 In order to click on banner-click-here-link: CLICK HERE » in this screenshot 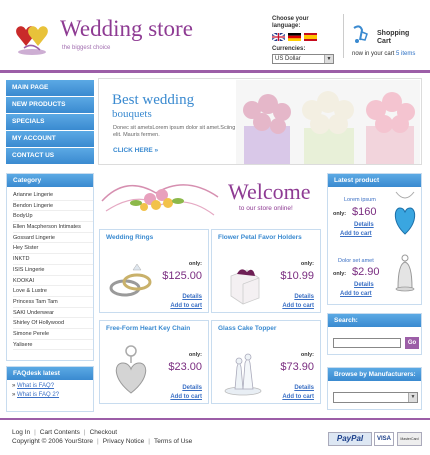, I will do `click(135, 150)`.